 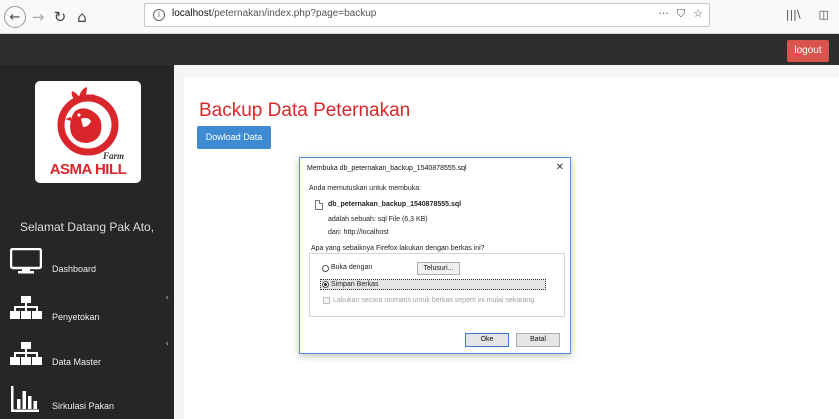 I want to click on logo-farm-text: Farm, so click(x=114, y=156).